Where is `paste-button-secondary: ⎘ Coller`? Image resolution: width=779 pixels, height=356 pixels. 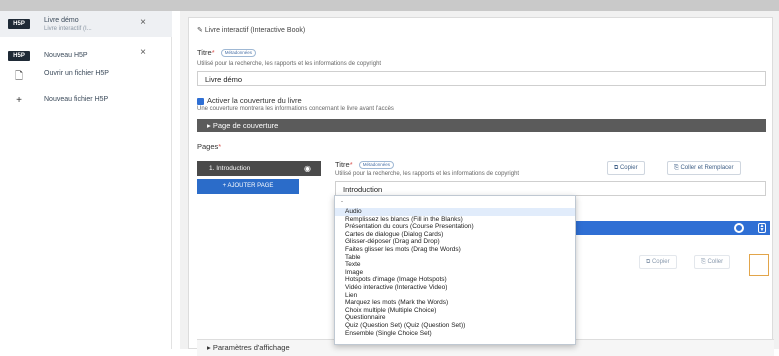 paste-button-secondary: ⎘ Coller is located at coordinates (712, 262).